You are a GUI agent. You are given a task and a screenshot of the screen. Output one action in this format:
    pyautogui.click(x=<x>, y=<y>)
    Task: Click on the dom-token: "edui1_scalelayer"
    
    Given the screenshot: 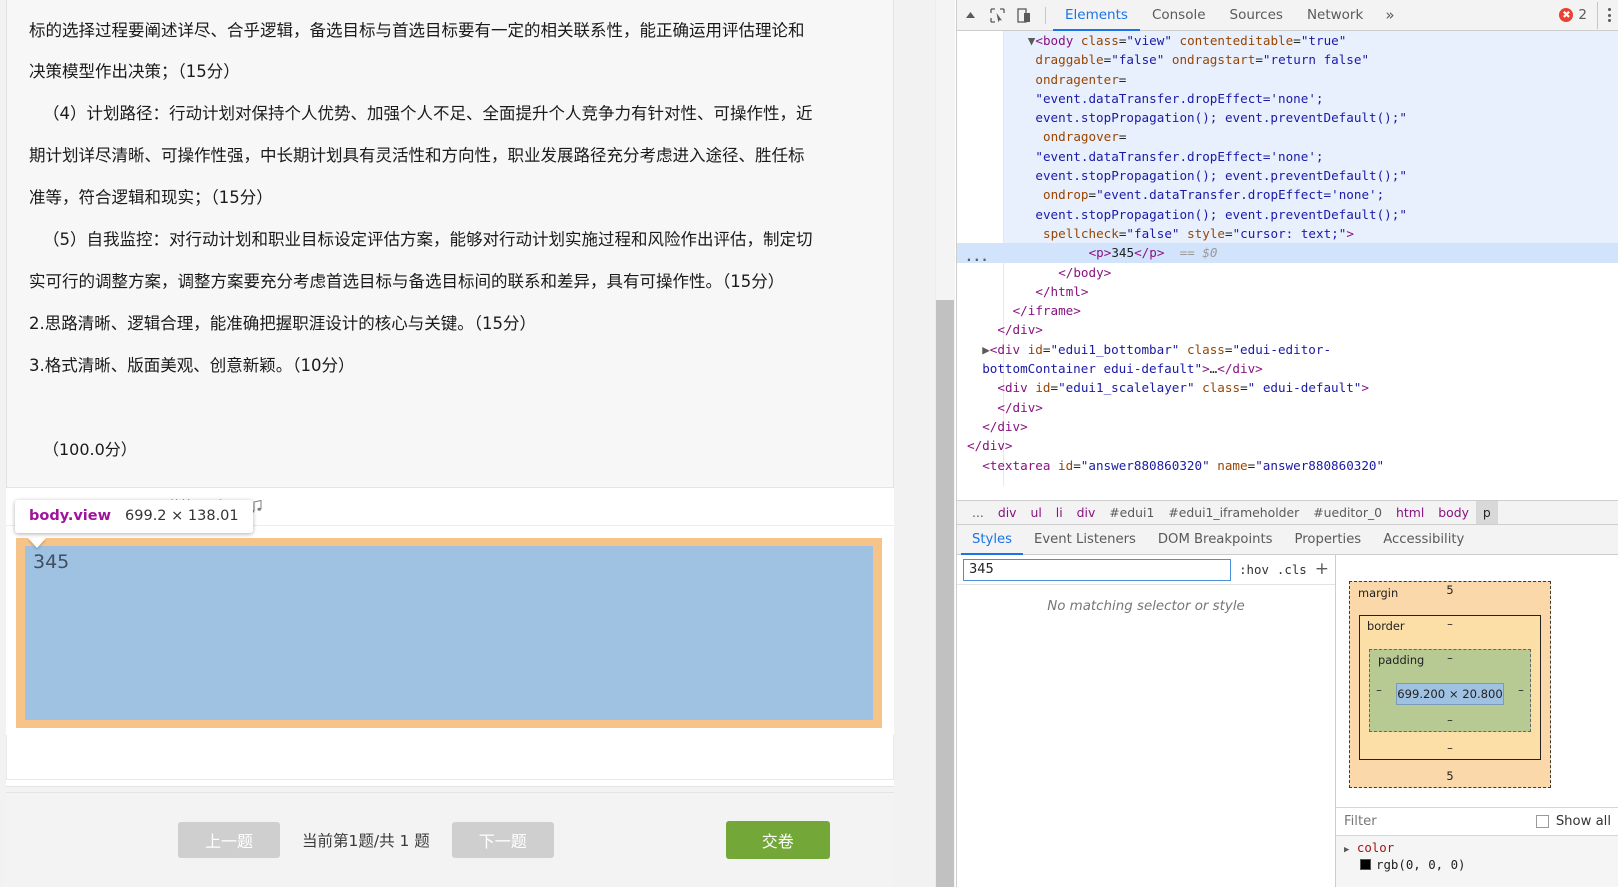 What is the action you would take?
    pyautogui.click(x=1126, y=388)
    